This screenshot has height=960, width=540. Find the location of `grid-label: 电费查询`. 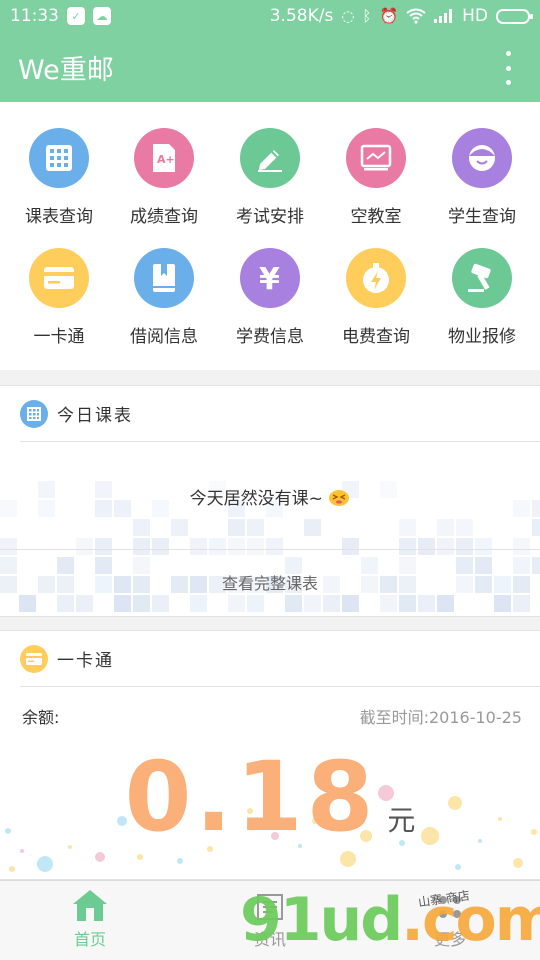

grid-label: 电费查询 is located at coordinates (376, 337).